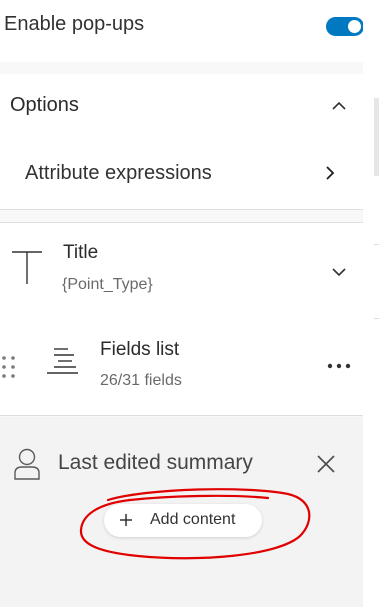 This screenshot has height=607, width=379. Describe the element at coordinates (330, 173) in the screenshot. I see `chevron-right-icon` at that location.